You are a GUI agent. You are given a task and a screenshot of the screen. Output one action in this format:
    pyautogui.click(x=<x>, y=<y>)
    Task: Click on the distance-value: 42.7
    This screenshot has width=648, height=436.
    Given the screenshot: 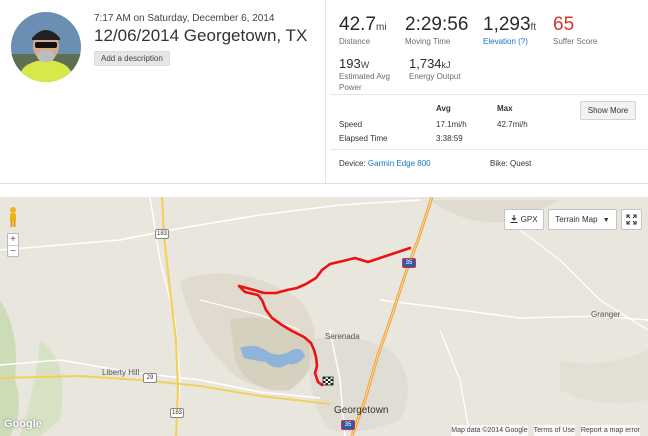 What is the action you would take?
    pyautogui.click(x=357, y=24)
    